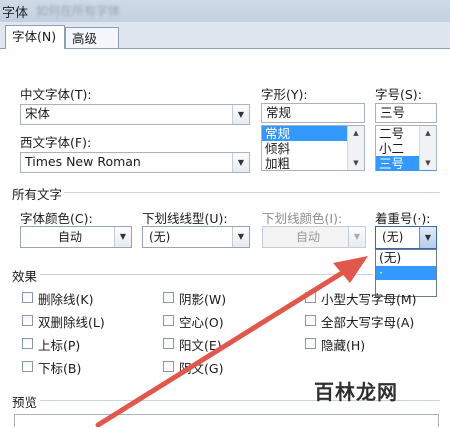 The image size is (450, 428). What do you see at coordinates (35, 37) in the screenshot?
I see `tab-font: 字体(N)` at bounding box center [35, 37].